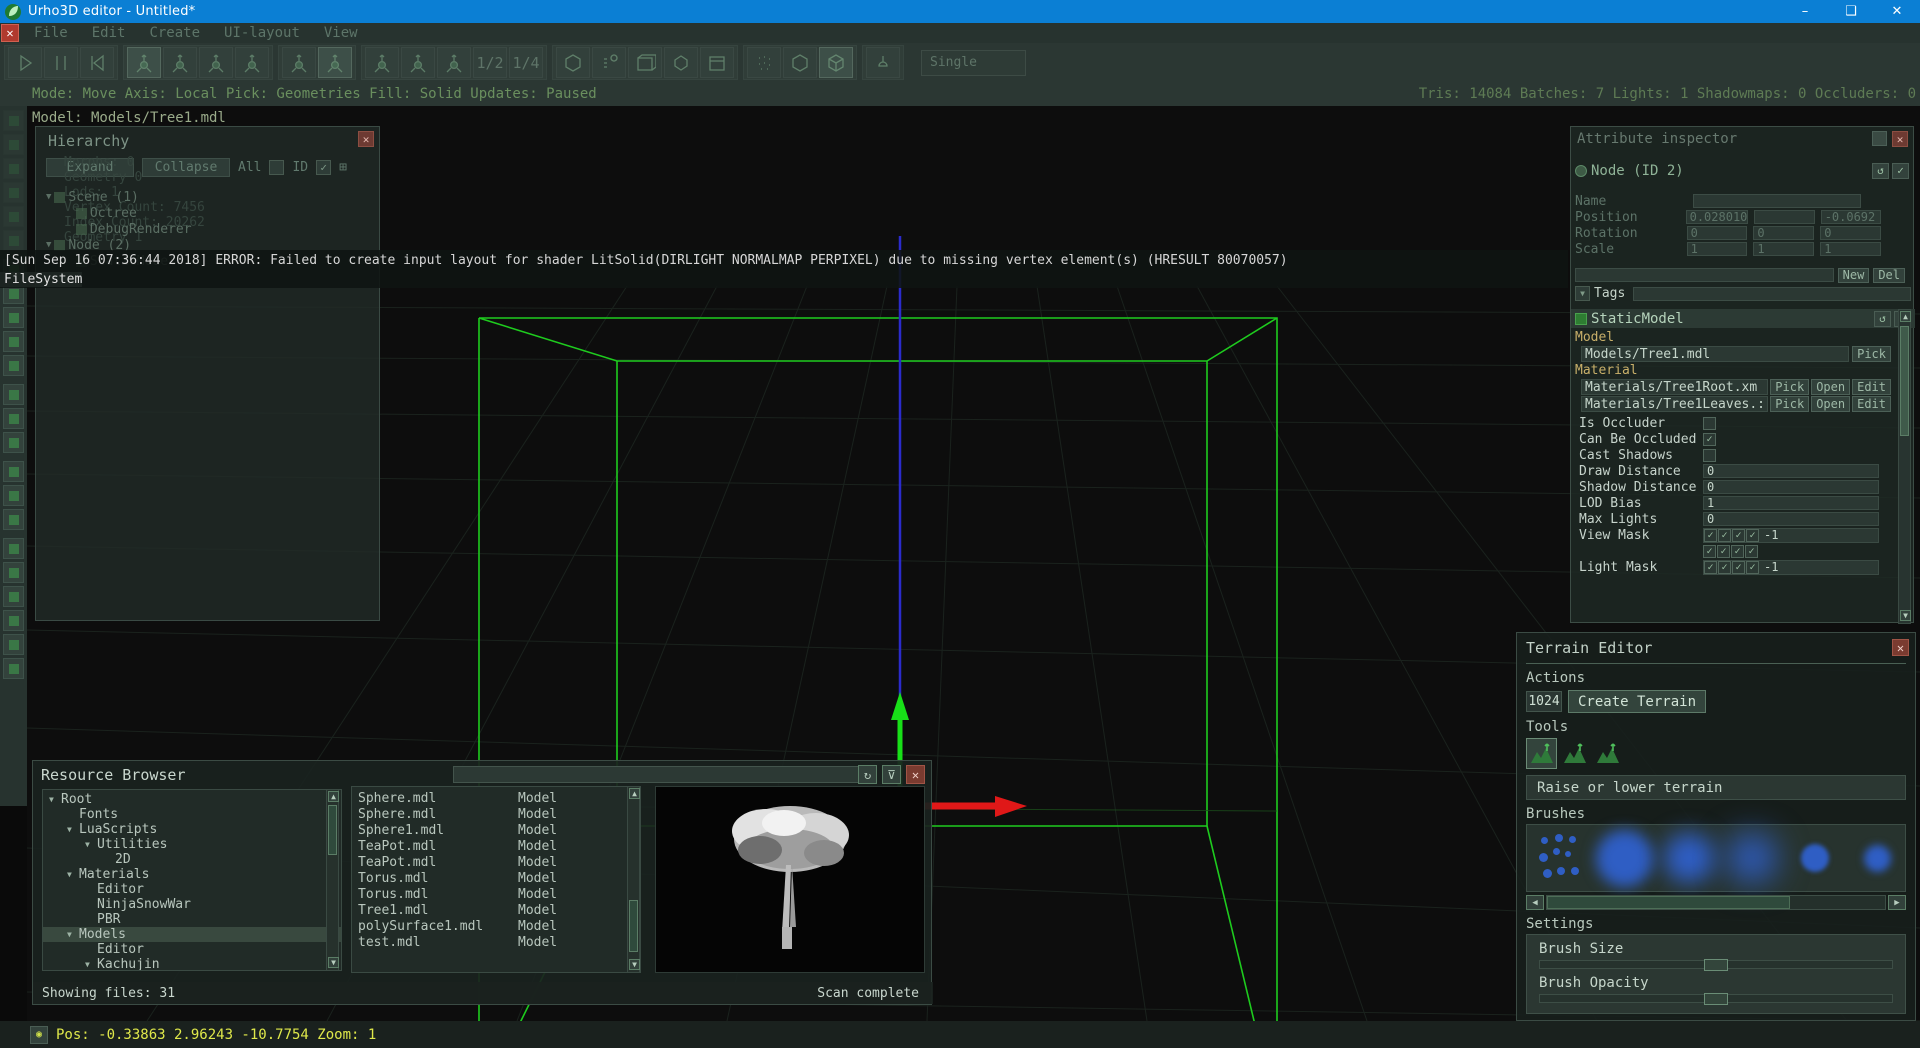 The height and width of the screenshot is (1048, 1920). What do you see at coordinates (1772, 293) in the screenshot?
I see `tags-field` at bounding box center [1772, 293].